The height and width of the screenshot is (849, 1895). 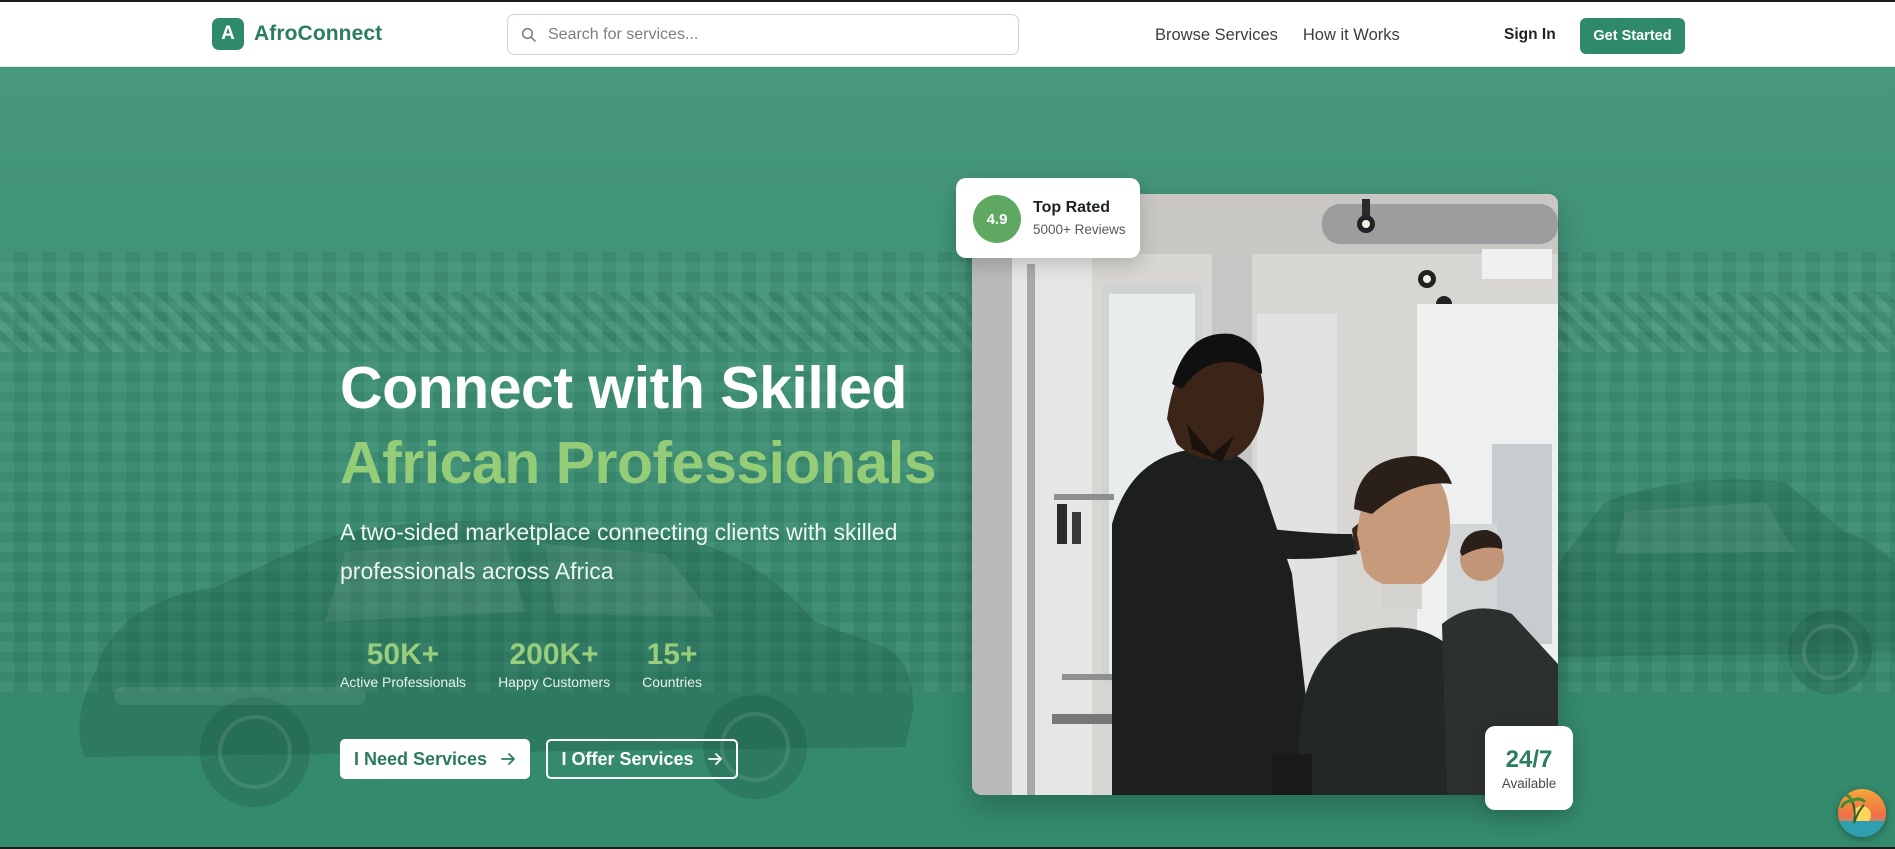 I want to click on nav-browse-services: Browse Services, so click(x=1216, y=35).